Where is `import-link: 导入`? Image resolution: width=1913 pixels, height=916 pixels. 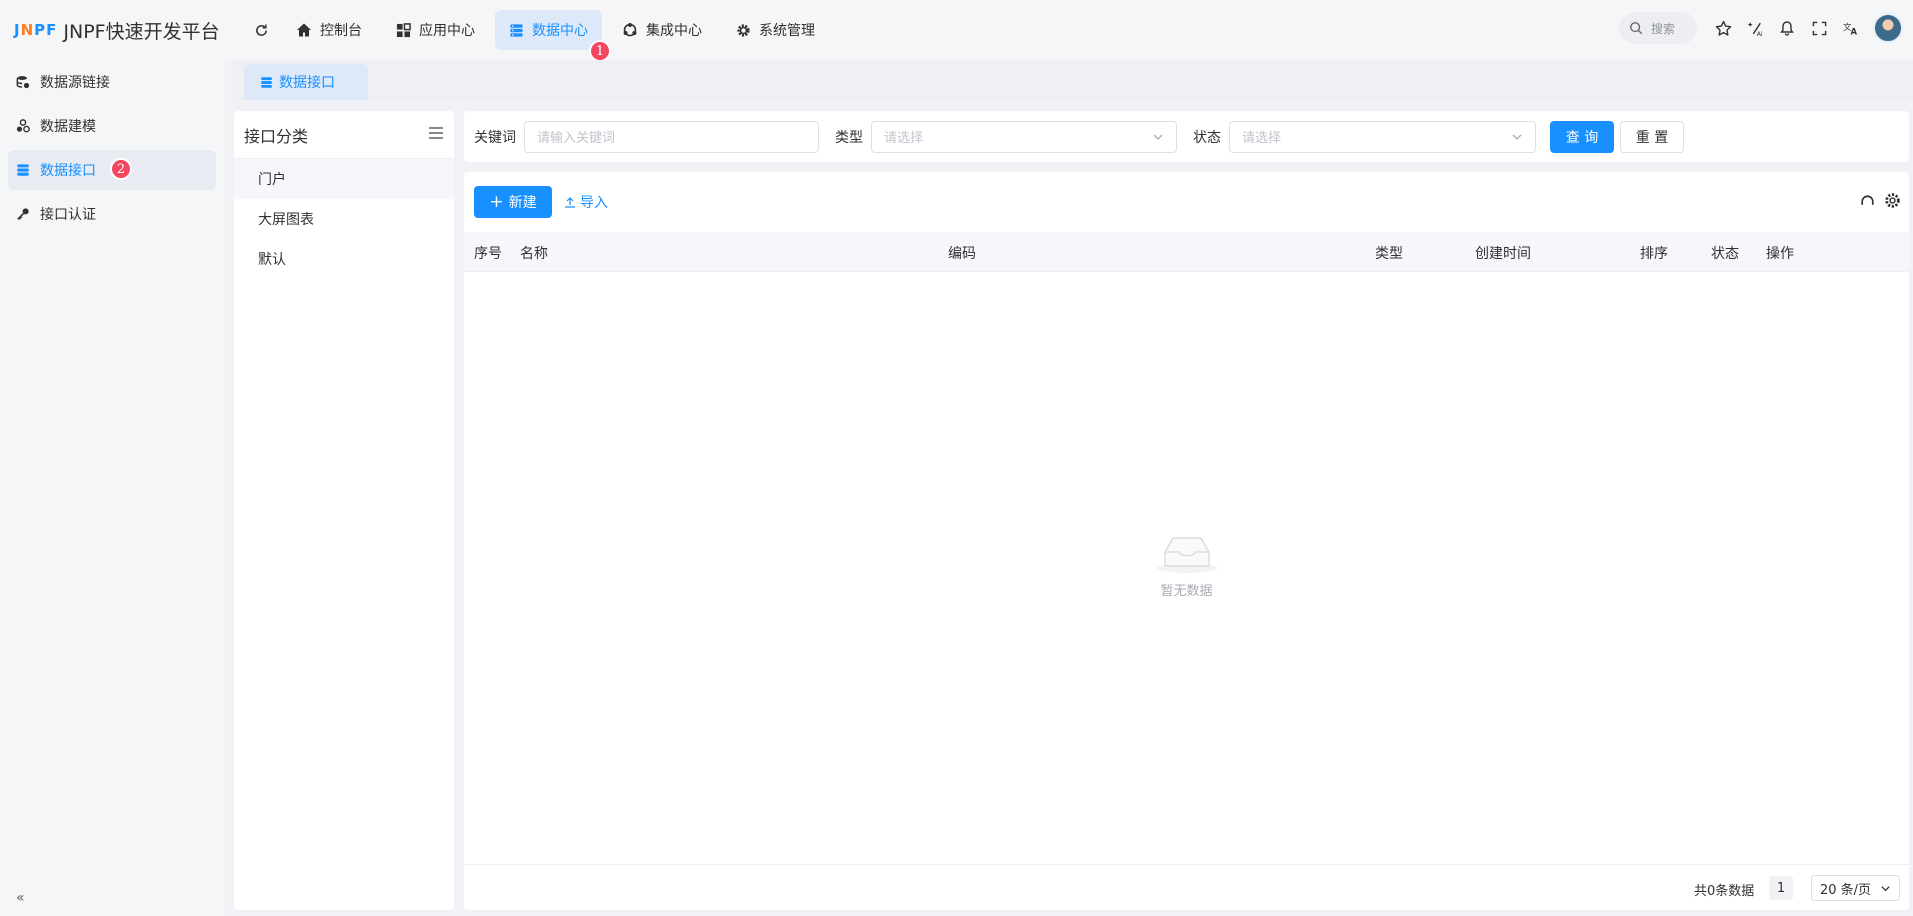
import-link: 导入 is located at coordinates (586, 202).